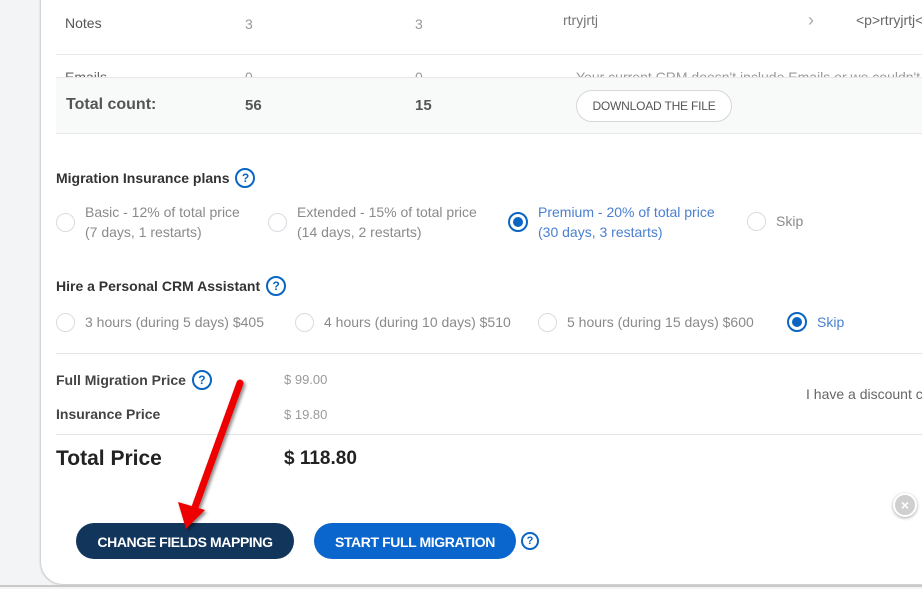 Image resolution: width=922 pixels, height=589 pixels. I want to click on sample-preview: <p>rtryjrtj<, so click(889, 20).